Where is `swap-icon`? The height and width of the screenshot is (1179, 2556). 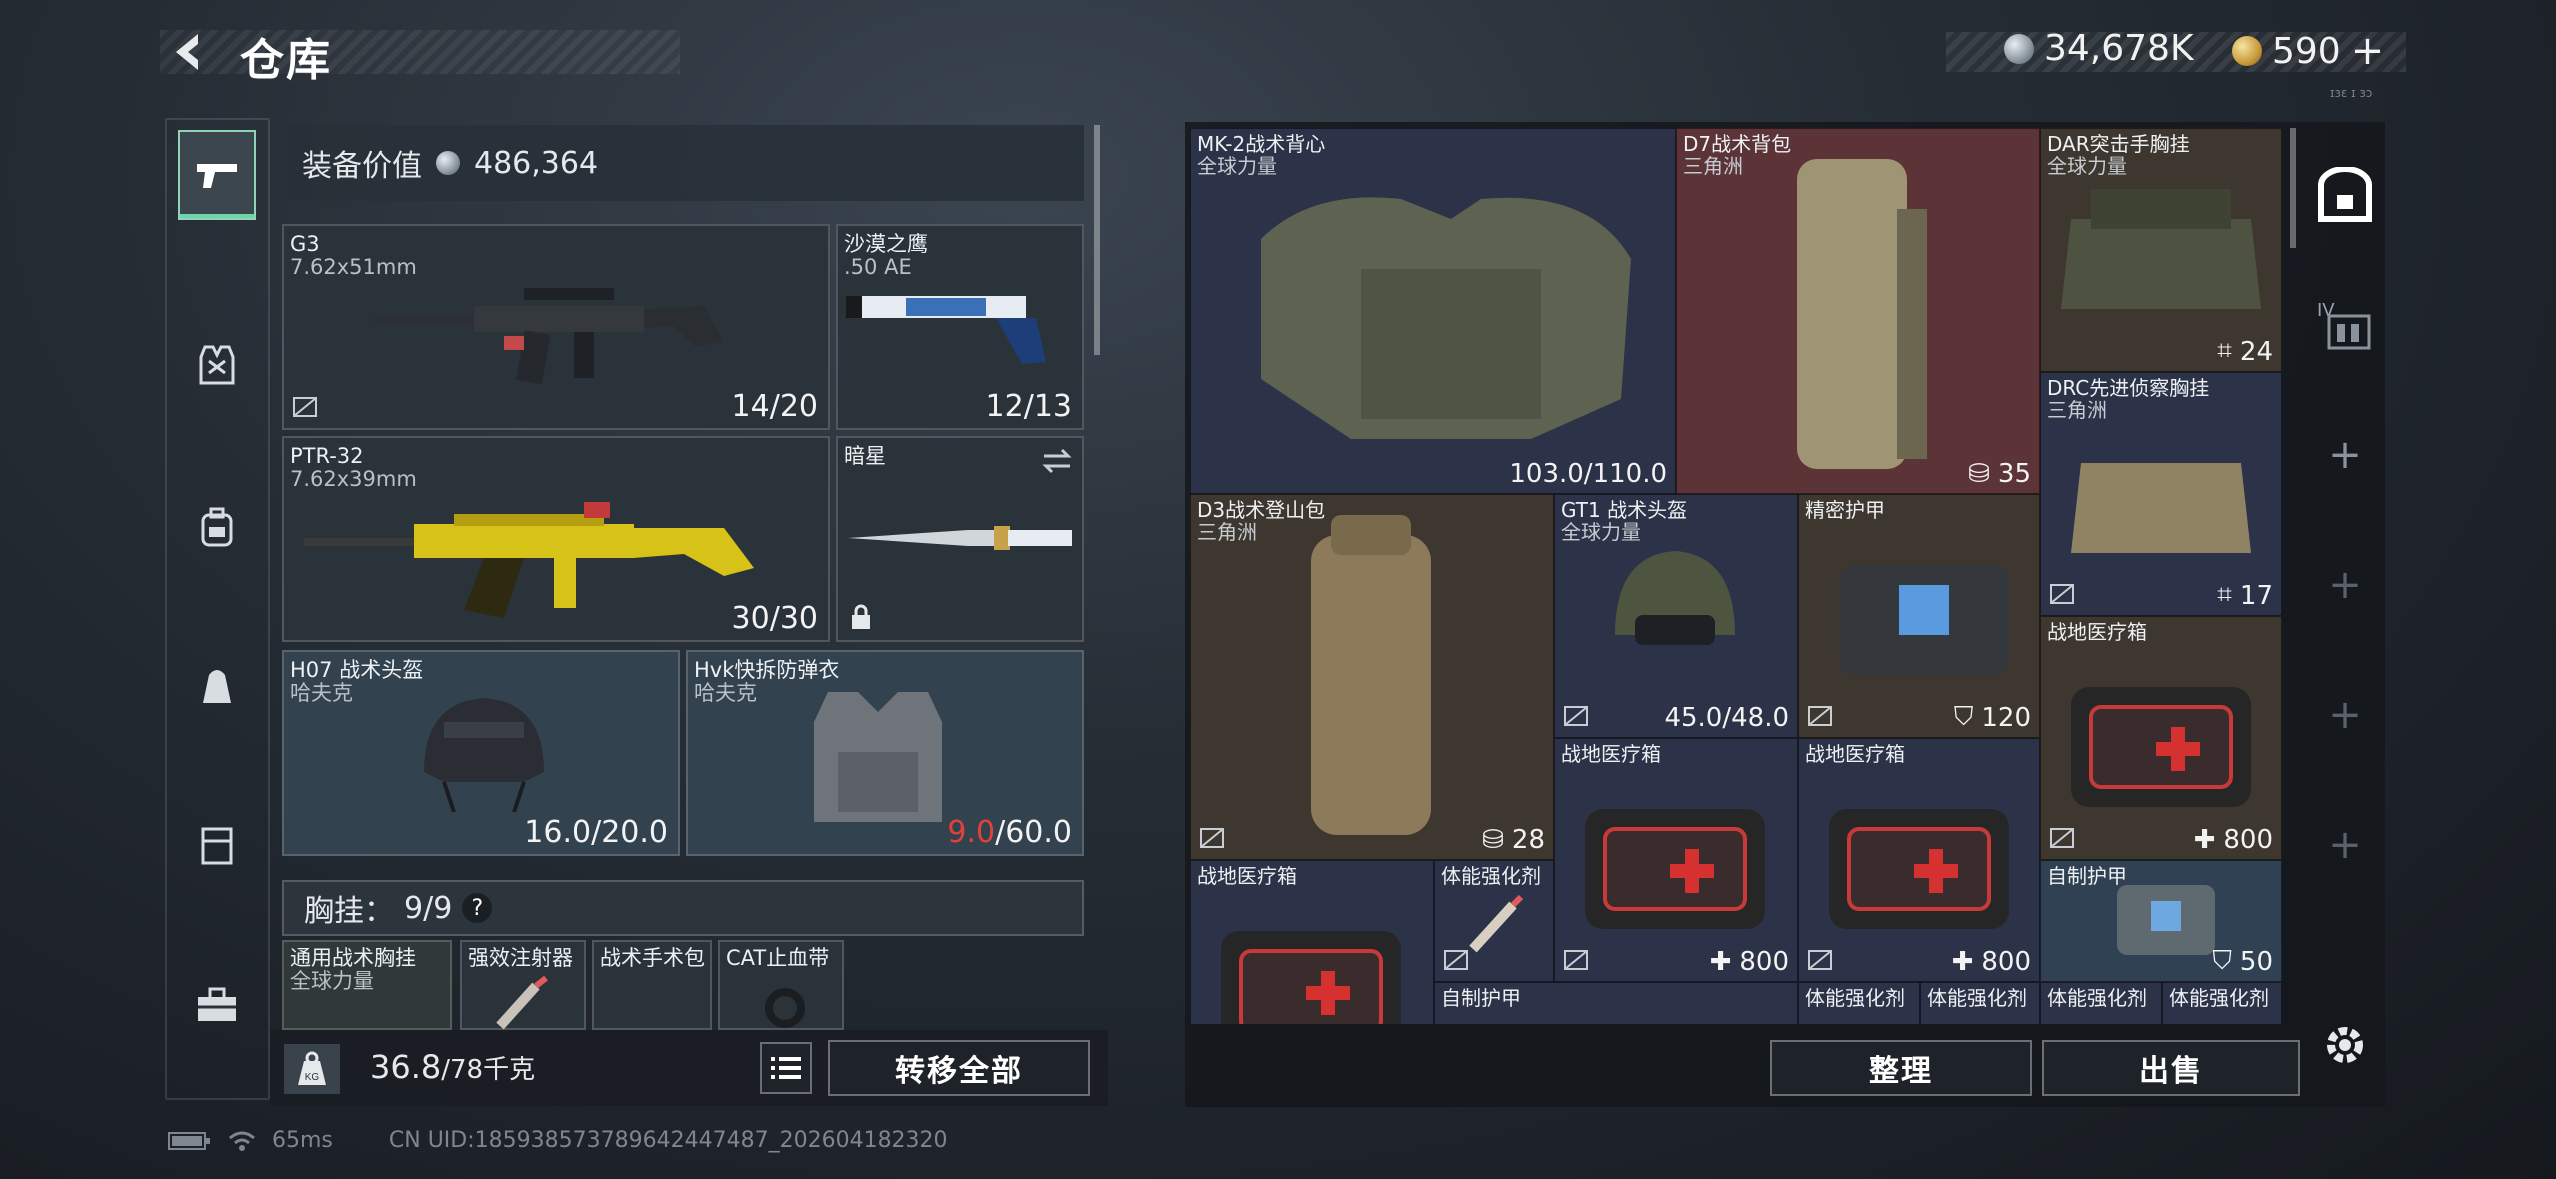
swap-icon is located at coordinates (1057, 461).